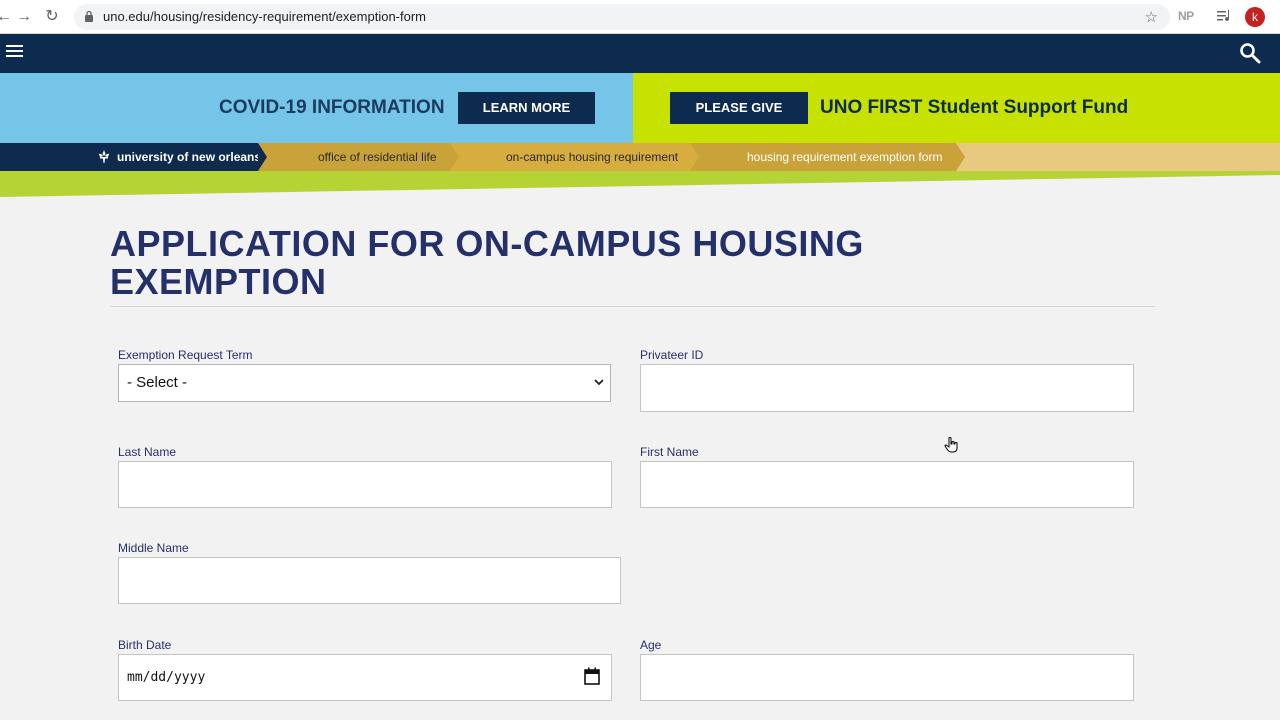 This screenshot has width=1280, height=720. What do you see at coordinates (672, 355) in the screenshot?
I see `privateer-id-label: Privateer ID` at bounding box center [672, 355].